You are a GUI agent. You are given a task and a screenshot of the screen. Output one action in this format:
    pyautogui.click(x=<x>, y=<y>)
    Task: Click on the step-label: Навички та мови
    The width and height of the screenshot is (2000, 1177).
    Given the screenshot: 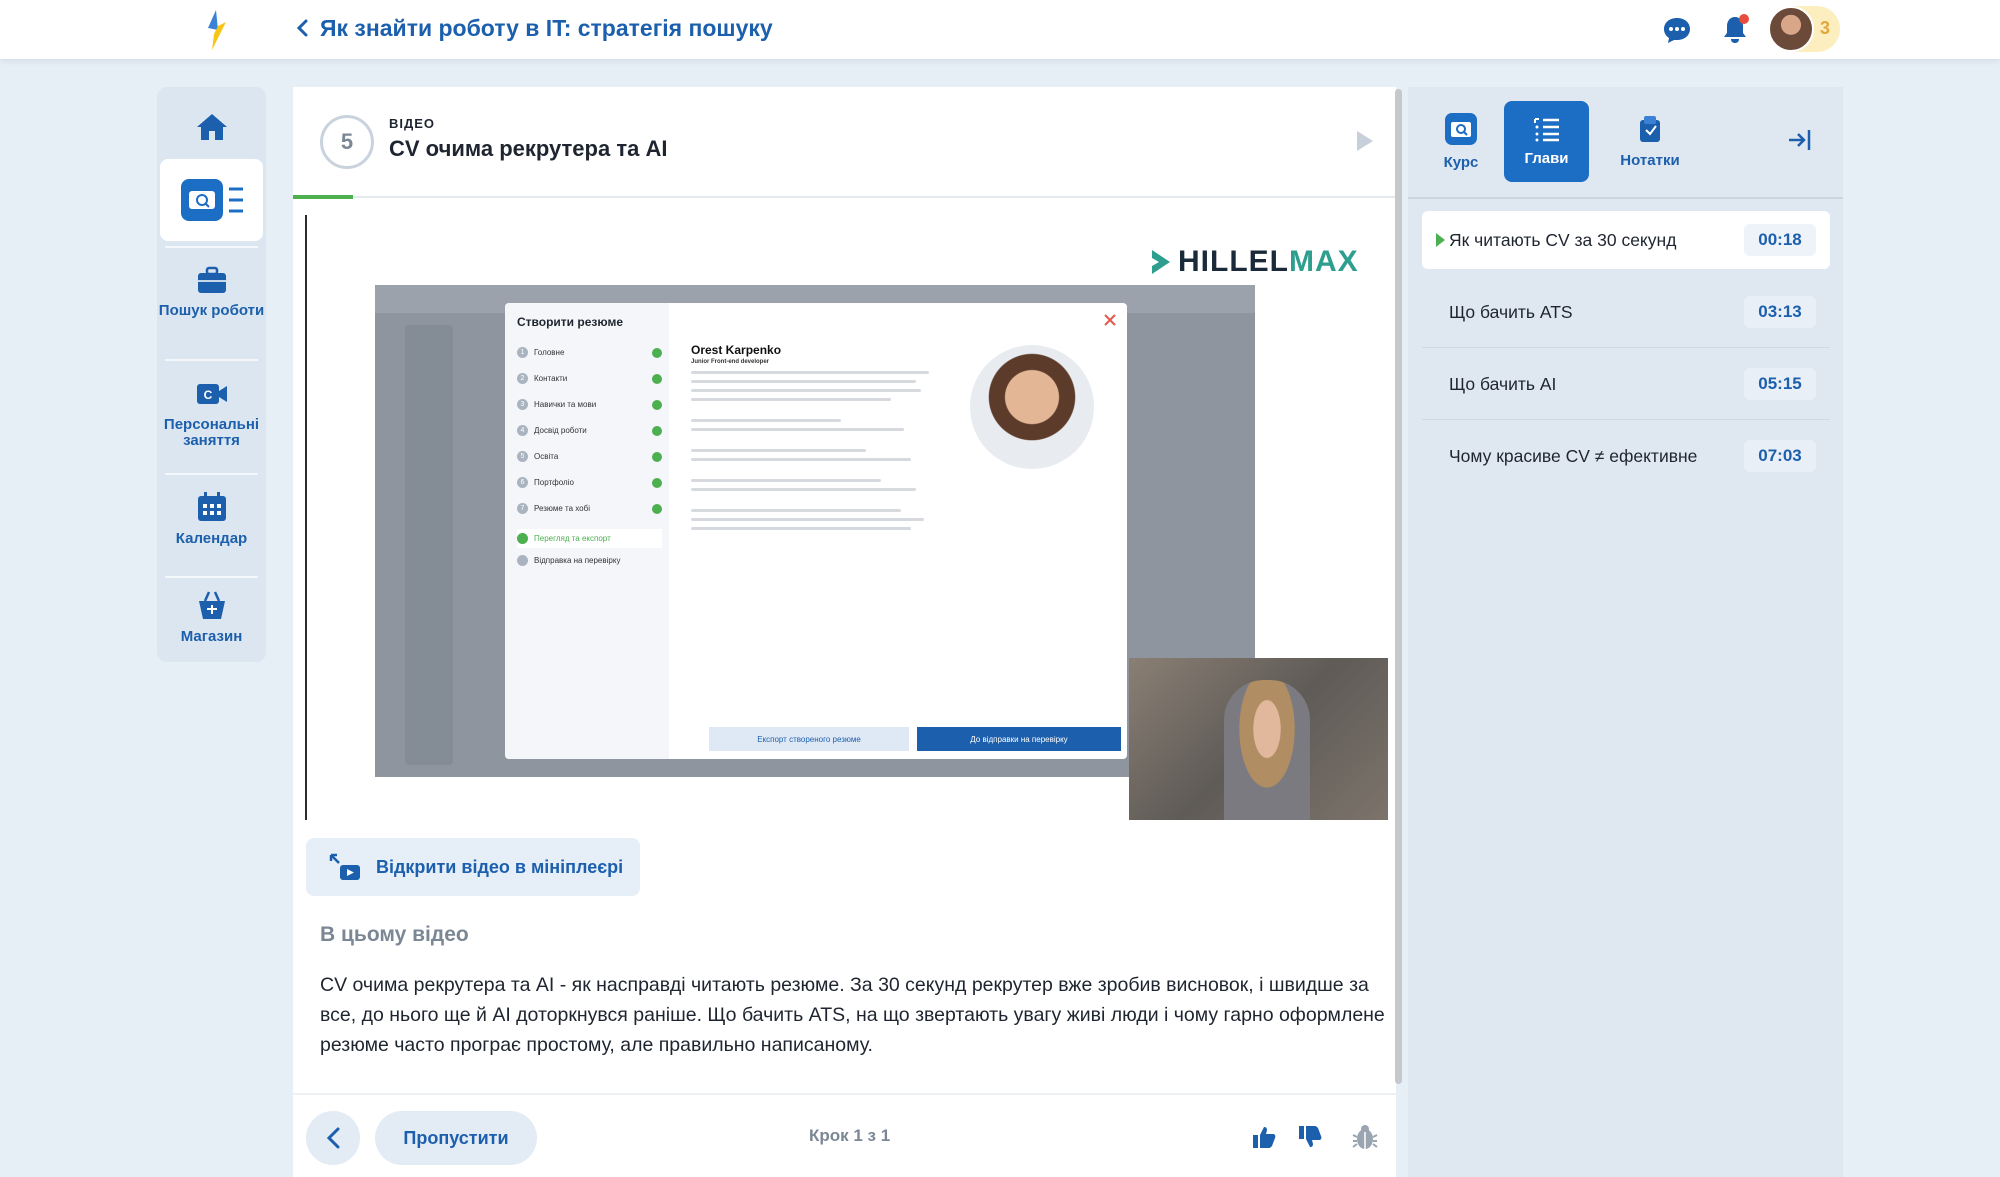 What is the action you would take?
    pyautogui.click(x=565, y=404)
    